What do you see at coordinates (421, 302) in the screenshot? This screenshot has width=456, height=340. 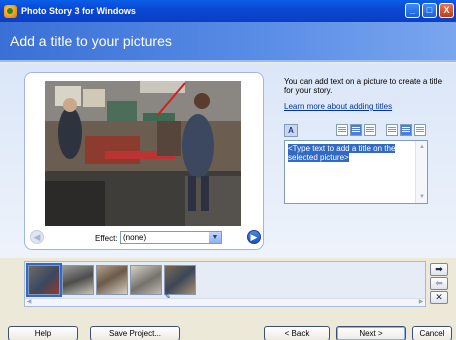 I see `scroll-right-icon: ▶` at bounding box center [421, 302].